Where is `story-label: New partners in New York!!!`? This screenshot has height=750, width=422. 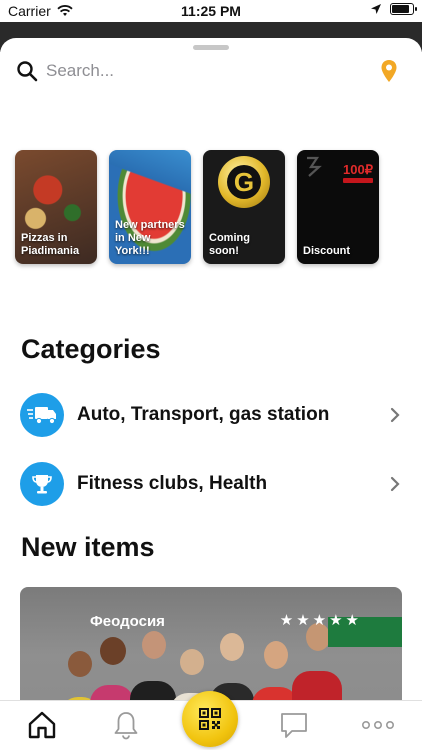
story-label: New partners in New York!!! is located at coordinates (150, 238).